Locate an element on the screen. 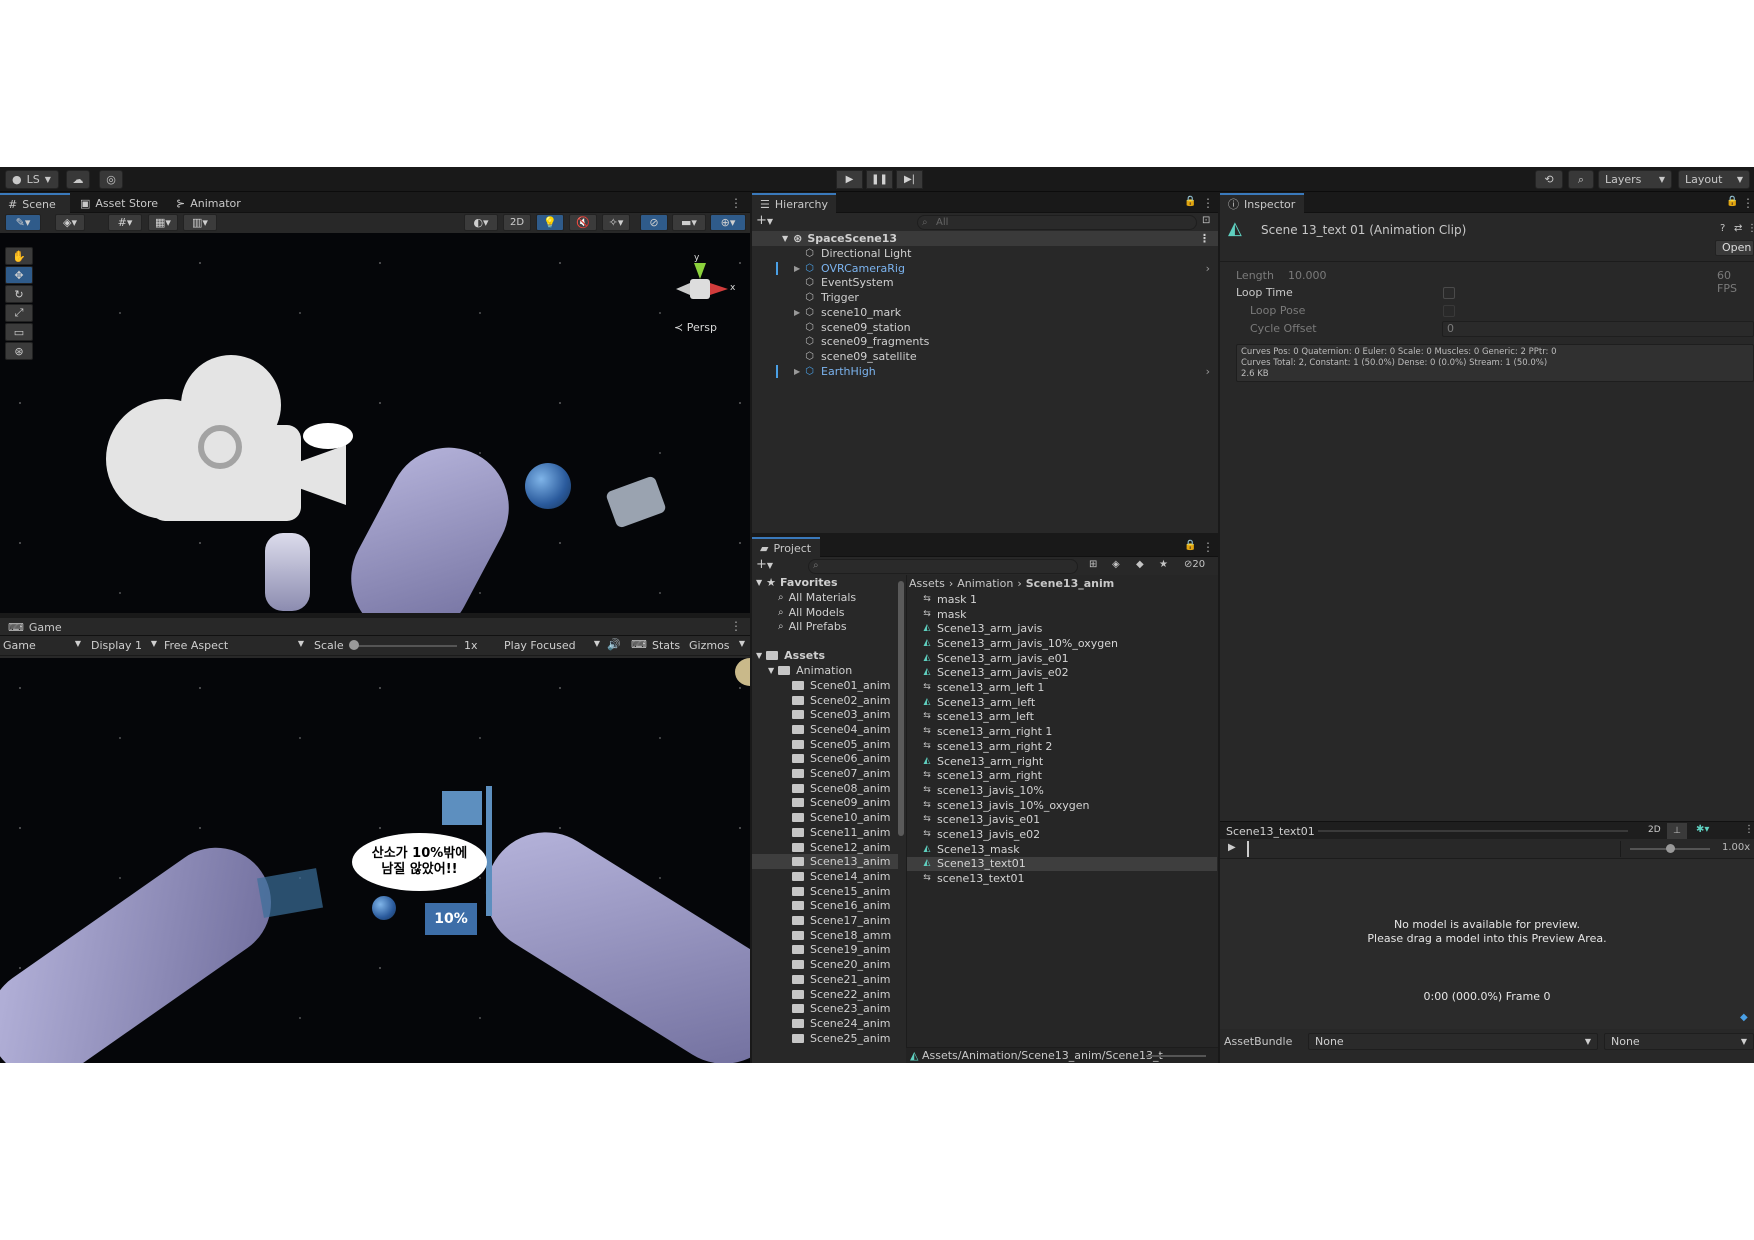  asset-item: ⇆ scene13_javis_10% is located at coordinates (1062, 790).